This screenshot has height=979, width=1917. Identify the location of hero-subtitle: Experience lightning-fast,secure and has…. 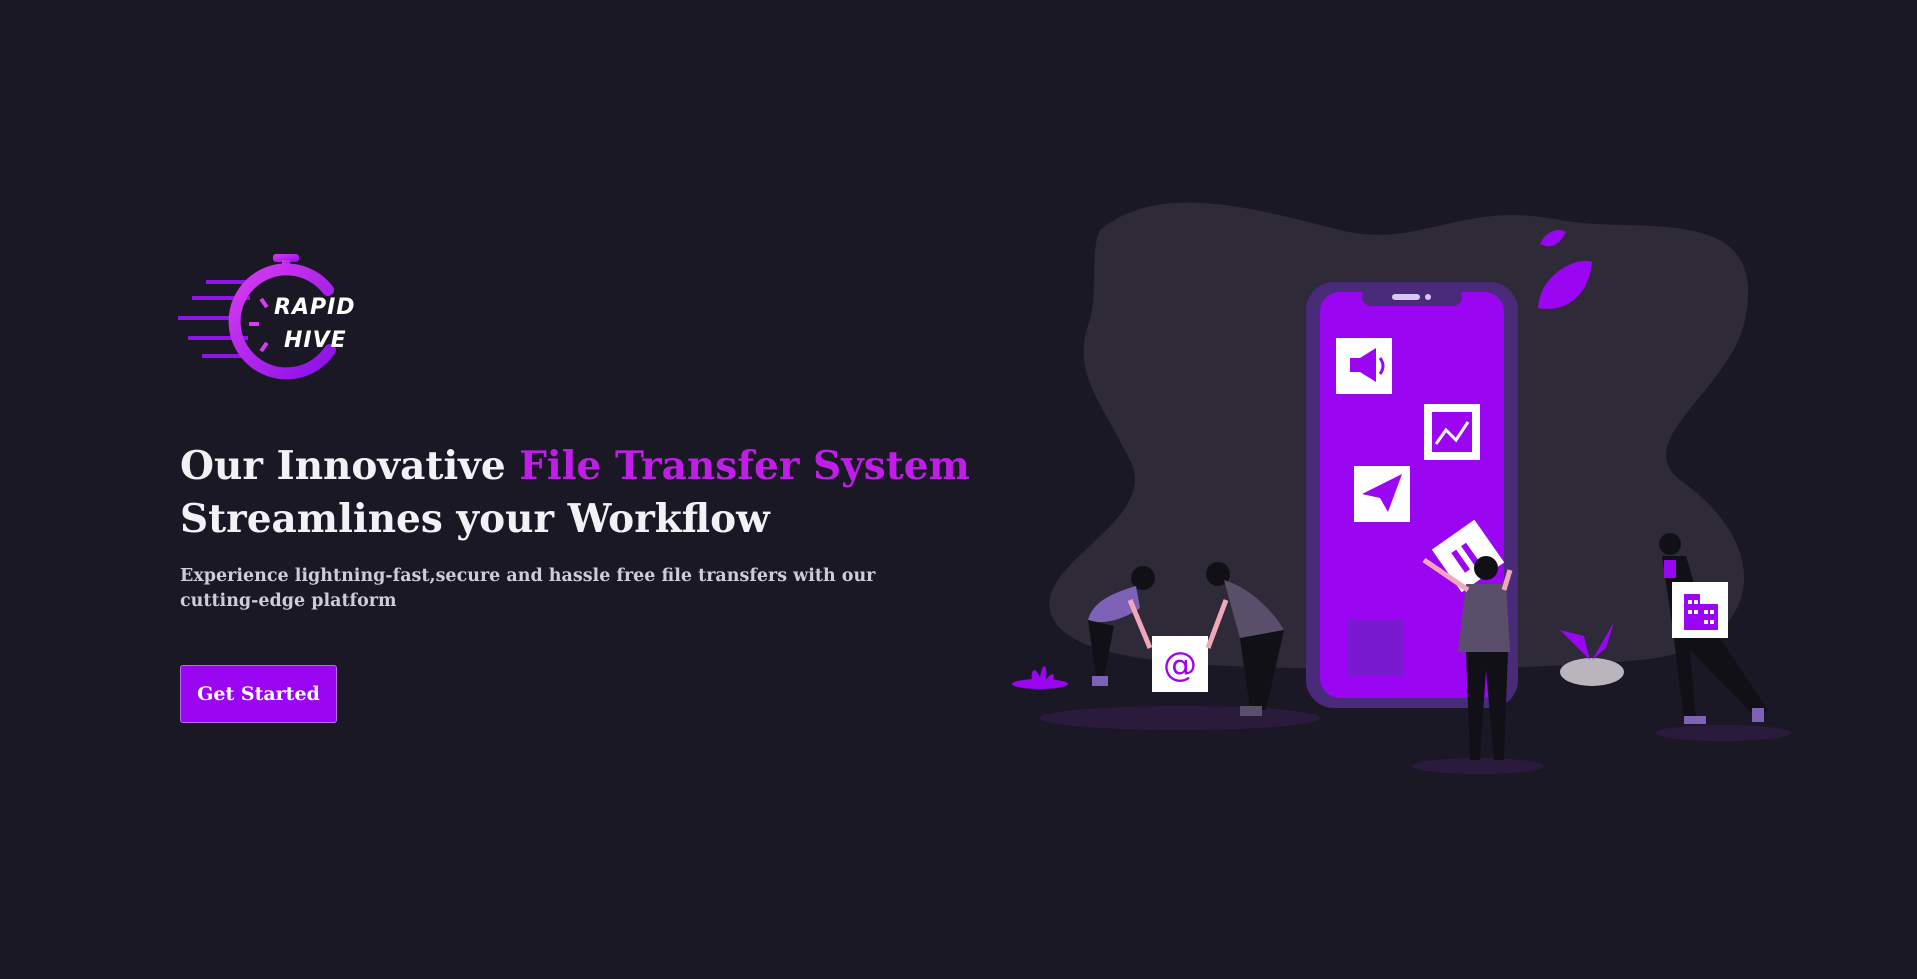
(528, 588).